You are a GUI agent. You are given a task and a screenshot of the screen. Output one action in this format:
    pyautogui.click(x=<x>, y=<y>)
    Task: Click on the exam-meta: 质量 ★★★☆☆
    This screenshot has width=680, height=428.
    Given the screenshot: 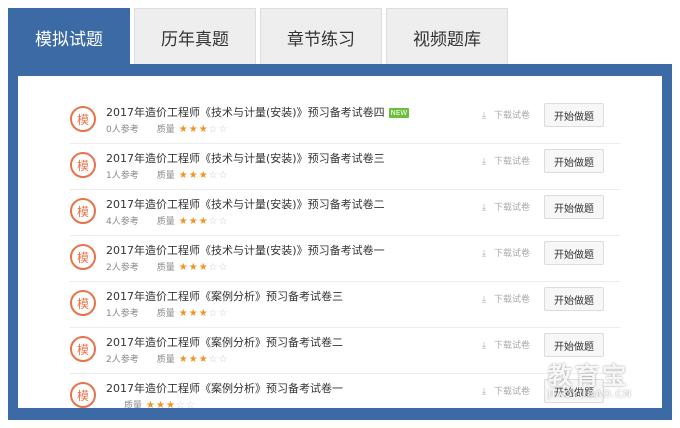 What is the action you would take?
    pyautogui.click(x=151, y=403)
    